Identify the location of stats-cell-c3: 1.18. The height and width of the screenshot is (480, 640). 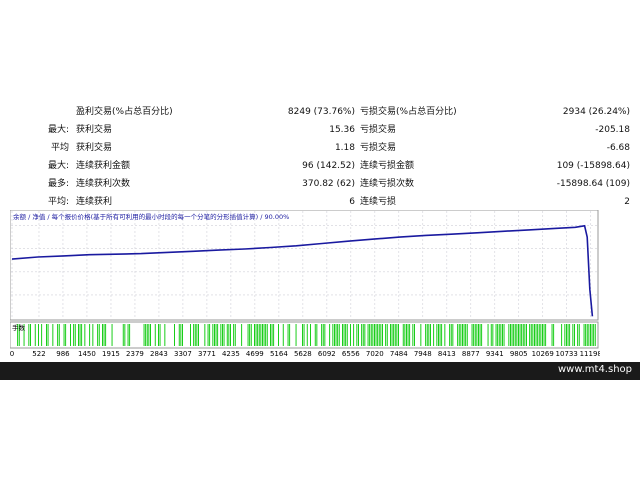
(344, 148).